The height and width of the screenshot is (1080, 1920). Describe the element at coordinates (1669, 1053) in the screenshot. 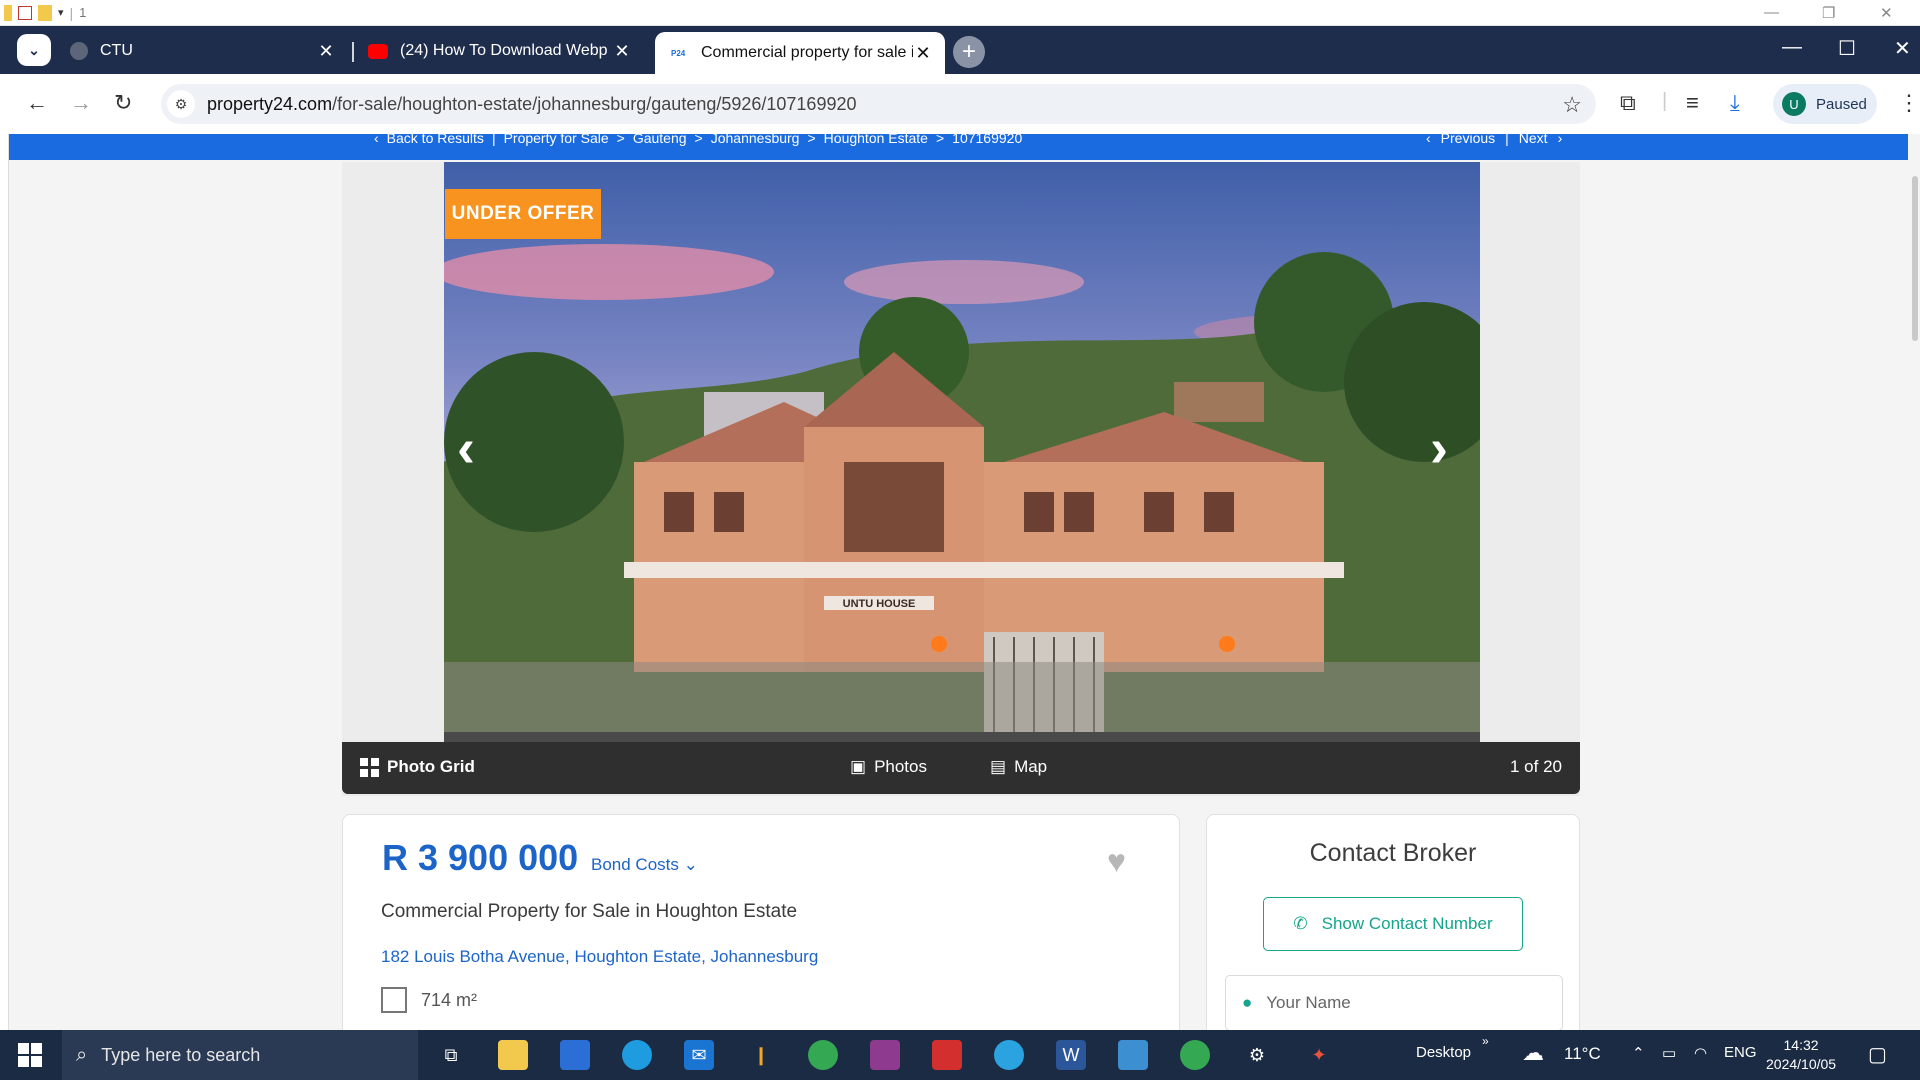

I see `battery-icon: ▭` at that location.